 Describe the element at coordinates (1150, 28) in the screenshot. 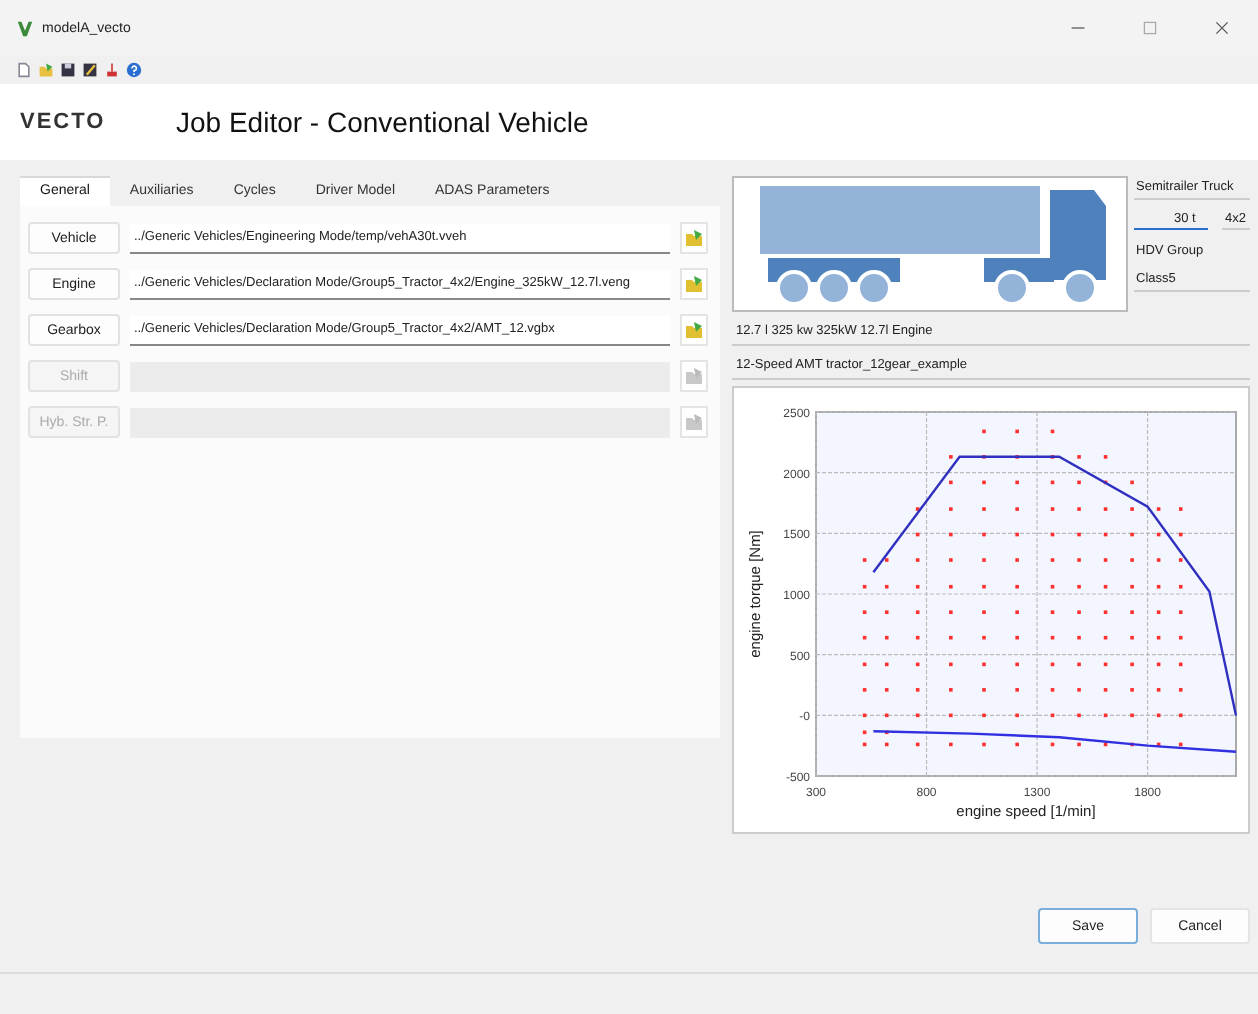

I see `maximize-icon` at that location.